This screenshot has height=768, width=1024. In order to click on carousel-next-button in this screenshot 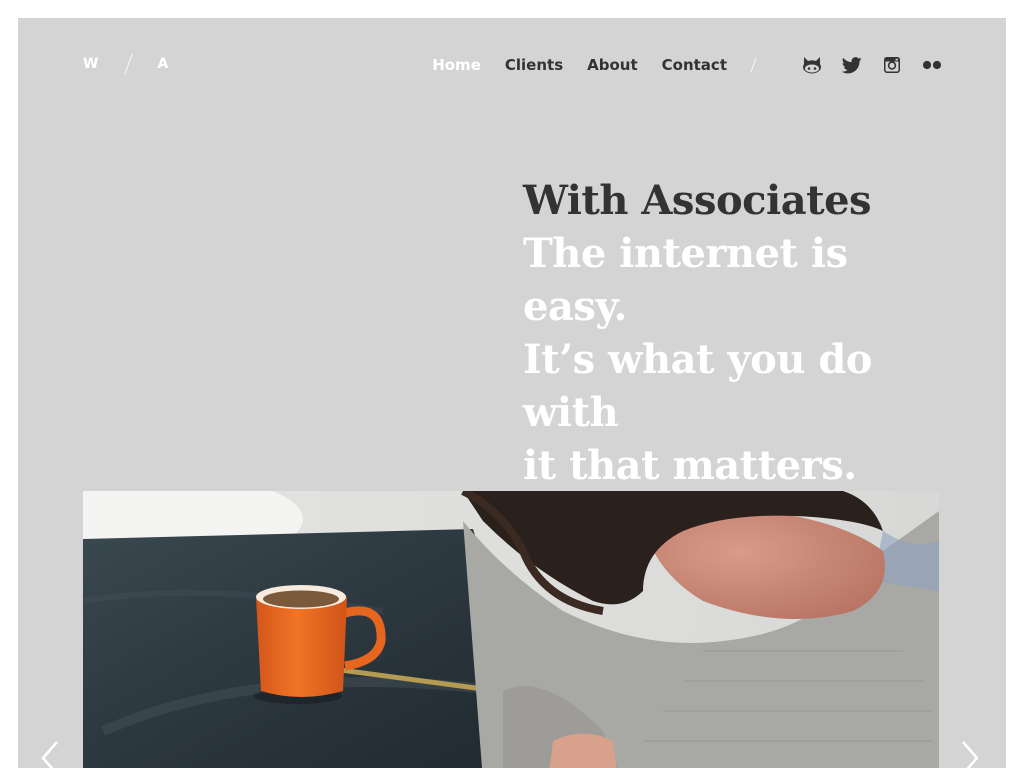, I will do `click(970, 753)`.